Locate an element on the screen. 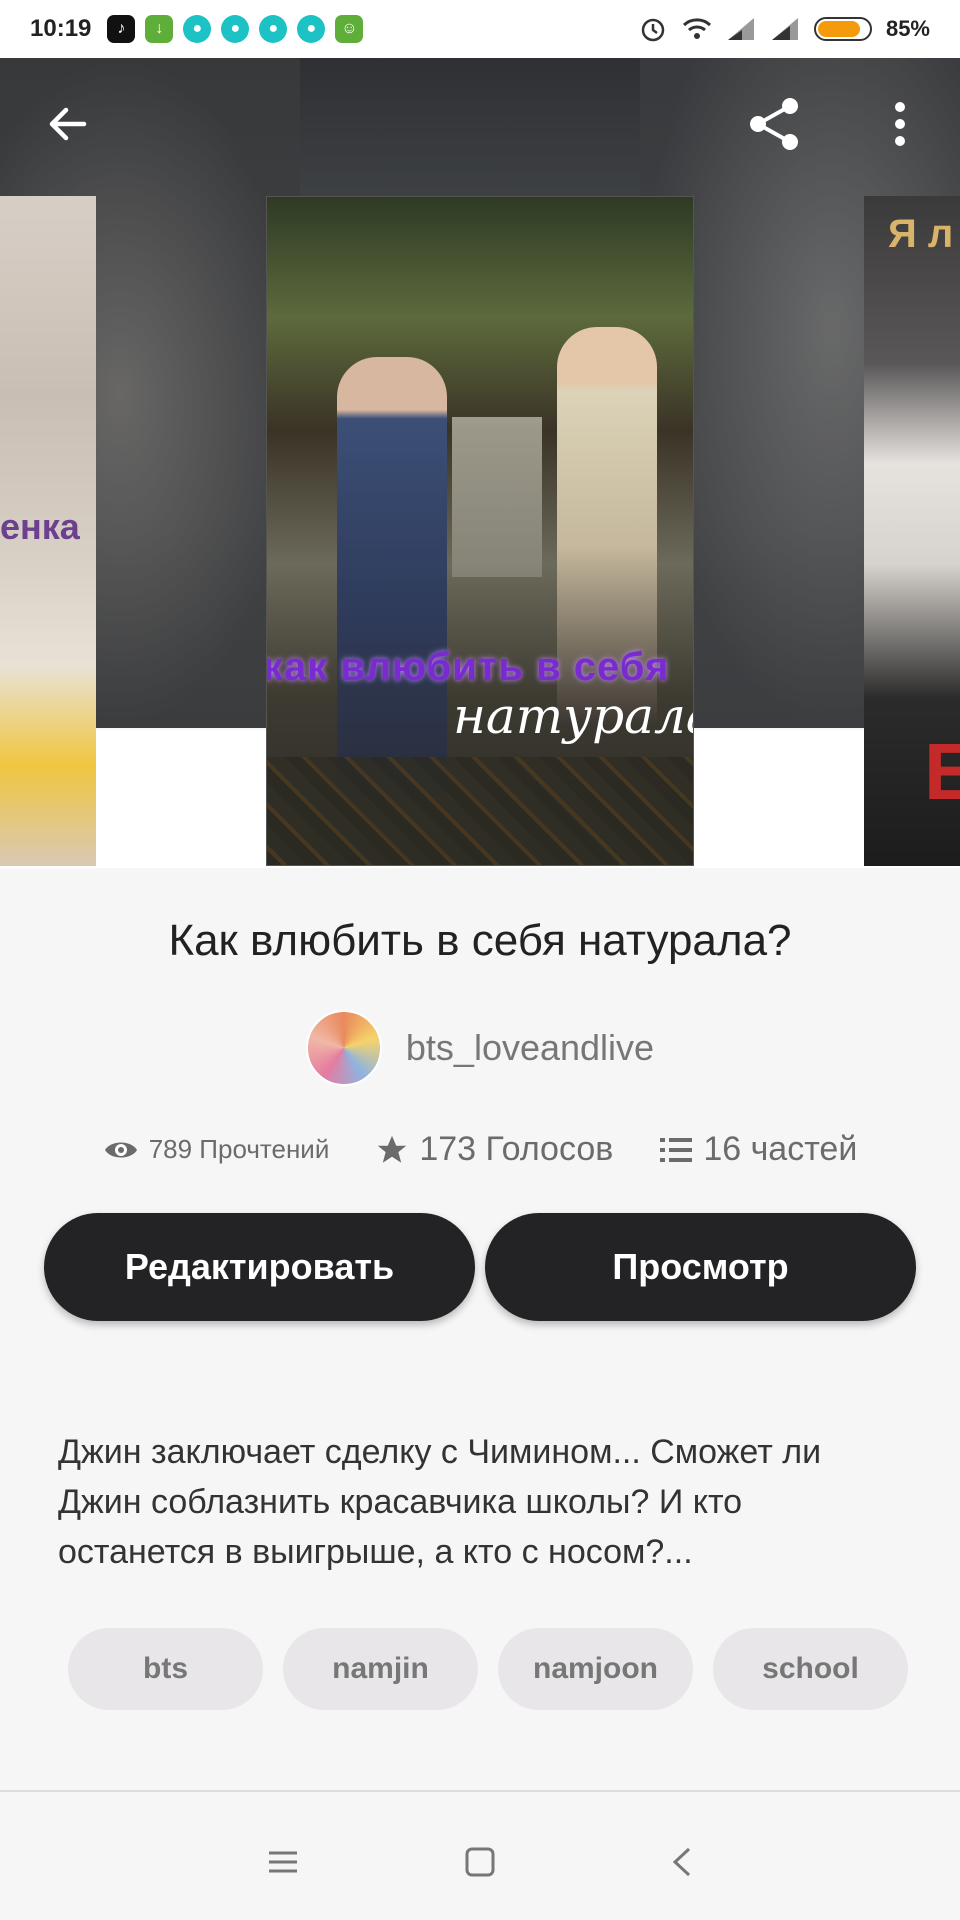 Image resolution: width=960 pixels, height=1920 pixels. more-options-button is located at coordinates (900, 124).